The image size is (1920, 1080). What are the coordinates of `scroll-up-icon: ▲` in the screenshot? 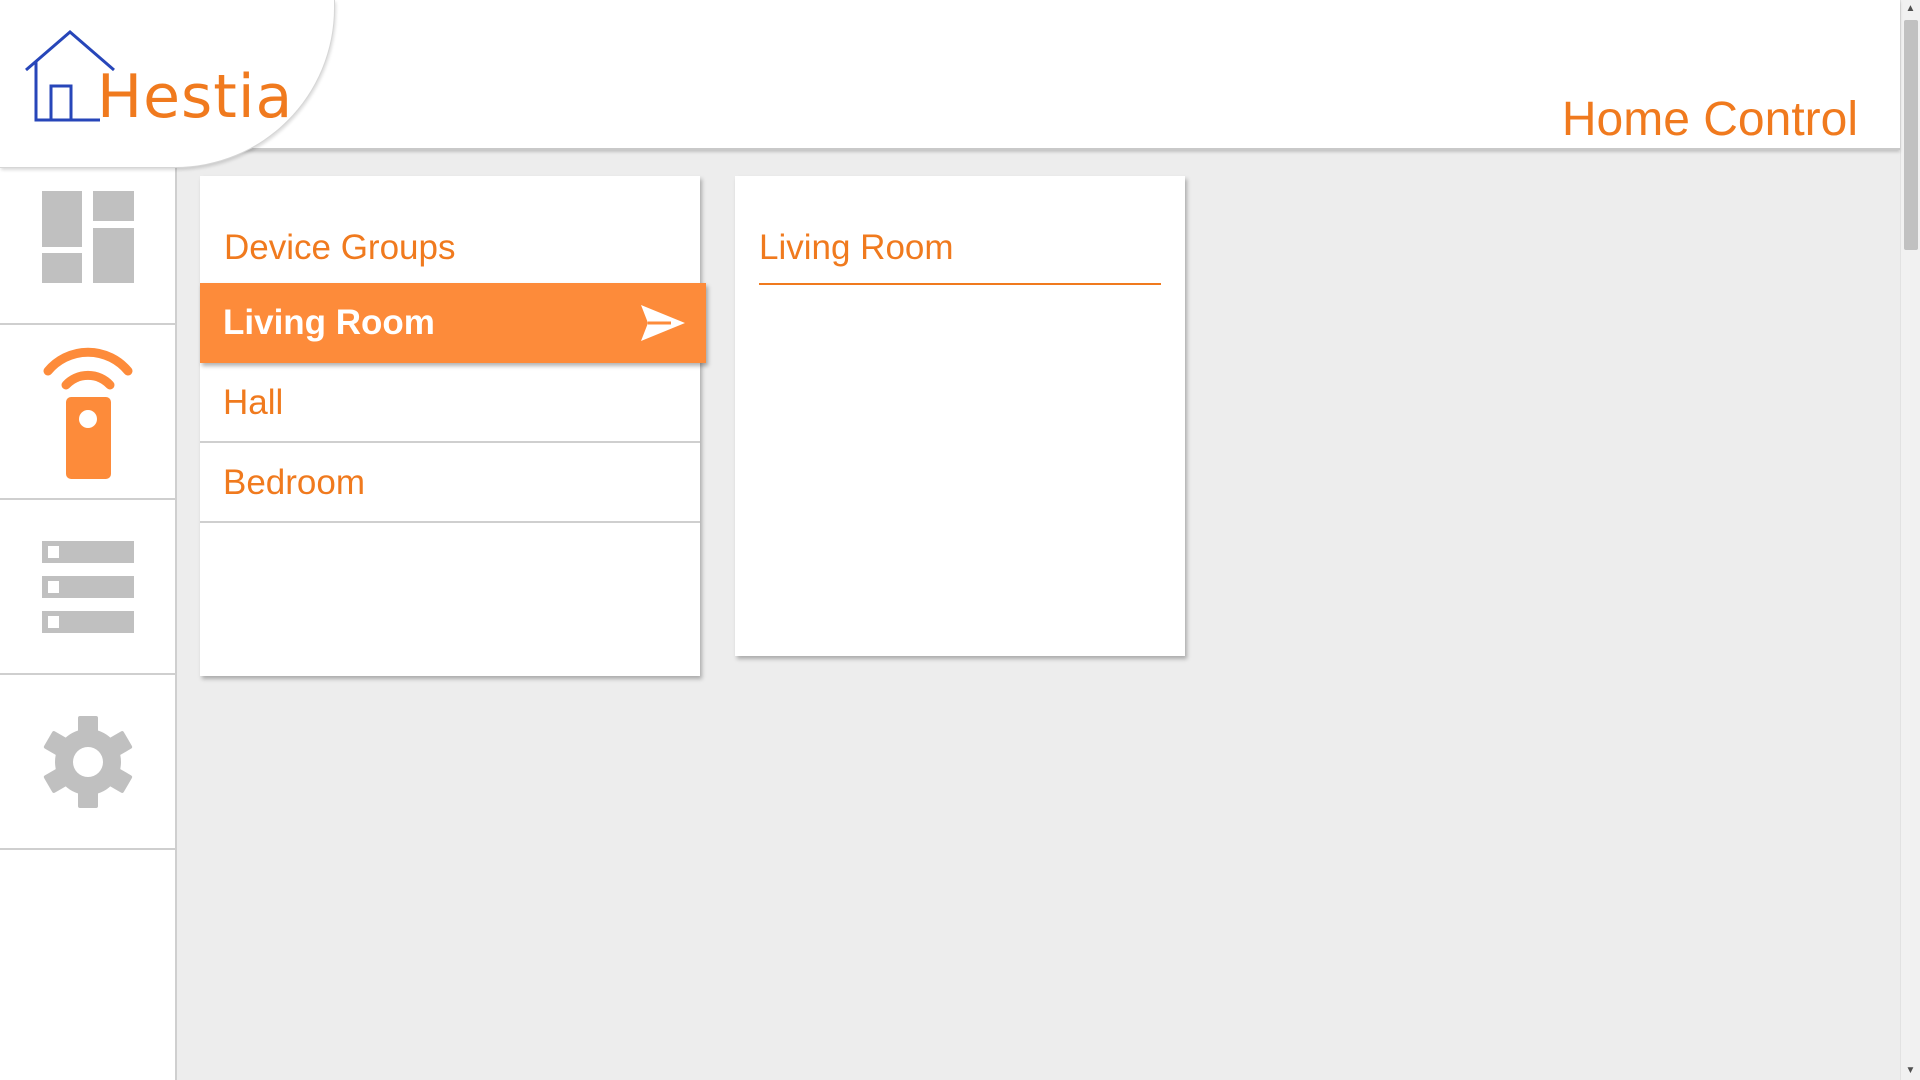 It's located at (1910, 9).